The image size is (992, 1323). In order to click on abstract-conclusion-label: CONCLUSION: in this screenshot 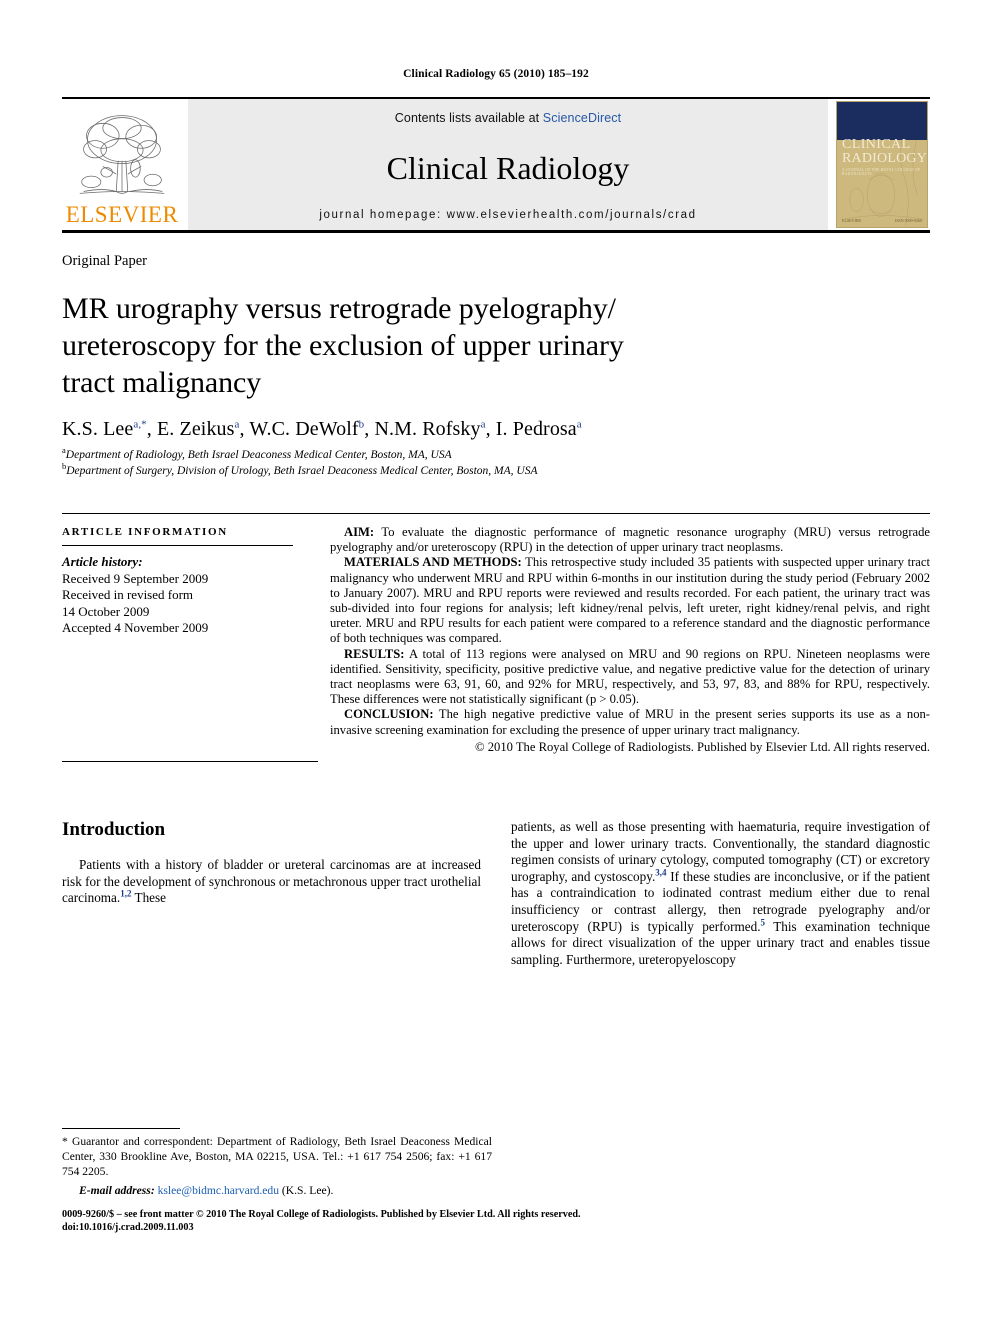, I will do `click(389, 714)`.